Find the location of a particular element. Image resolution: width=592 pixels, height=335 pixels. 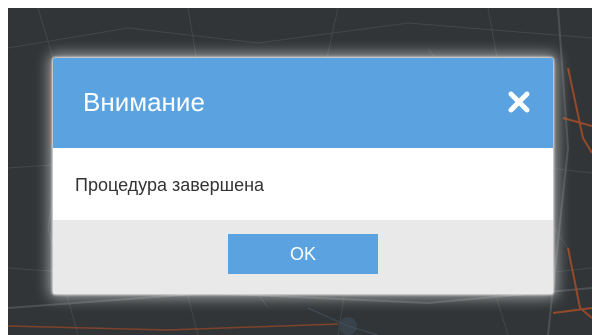

close-x-icon is located at coordinates (519, 102).